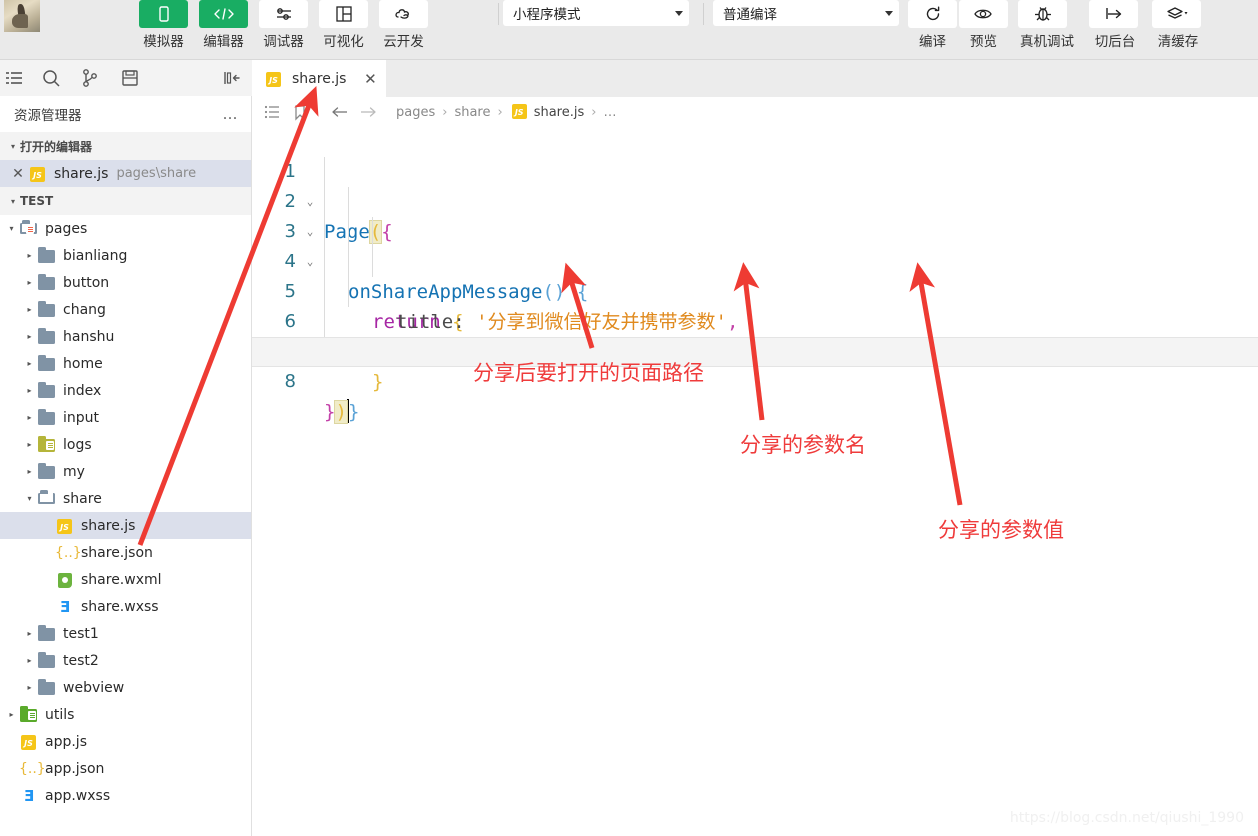 The width and height of the screenshot is (1258, 836). Describe the element at coordinates (125, 363) in the screenshot. I see `tree-folder-home: ▸ home` at that location.